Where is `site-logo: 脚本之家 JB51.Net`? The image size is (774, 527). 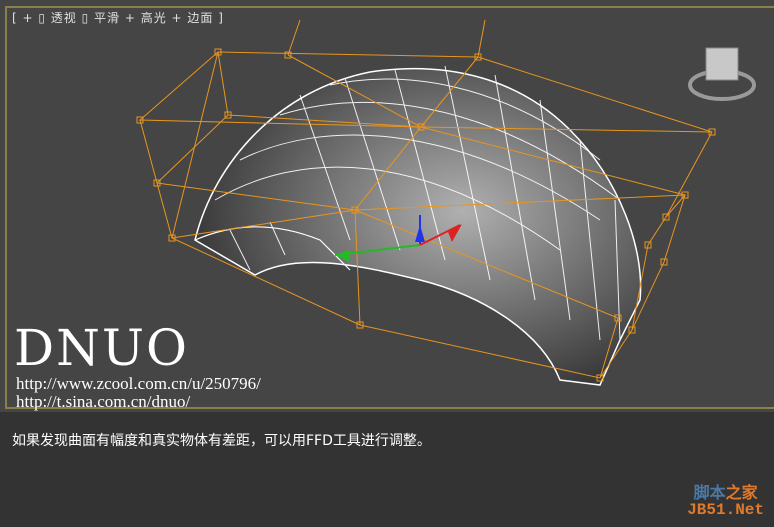 site-logo: 脚本之家 JB51.Net is located at coordinates (725, 501).